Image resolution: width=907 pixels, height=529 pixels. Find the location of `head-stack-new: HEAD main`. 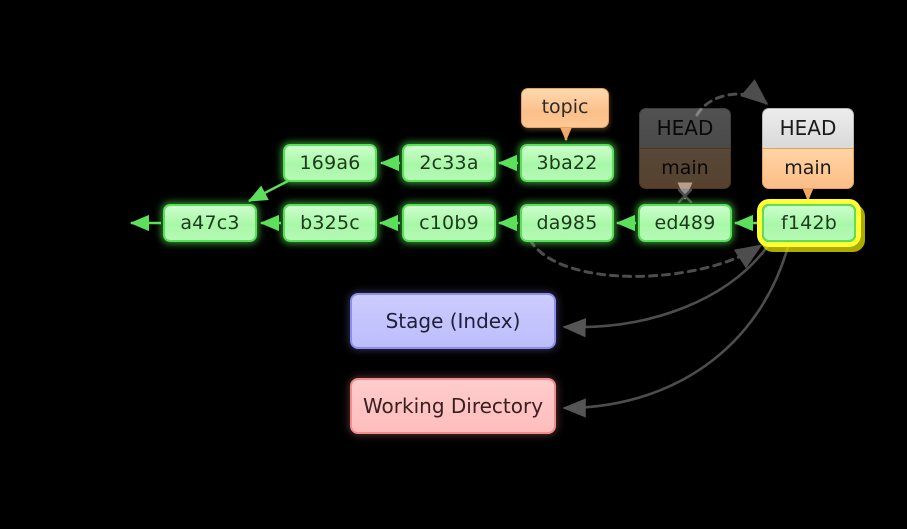

head-stack-new: HEAD main is located at coordinates (808, 148).